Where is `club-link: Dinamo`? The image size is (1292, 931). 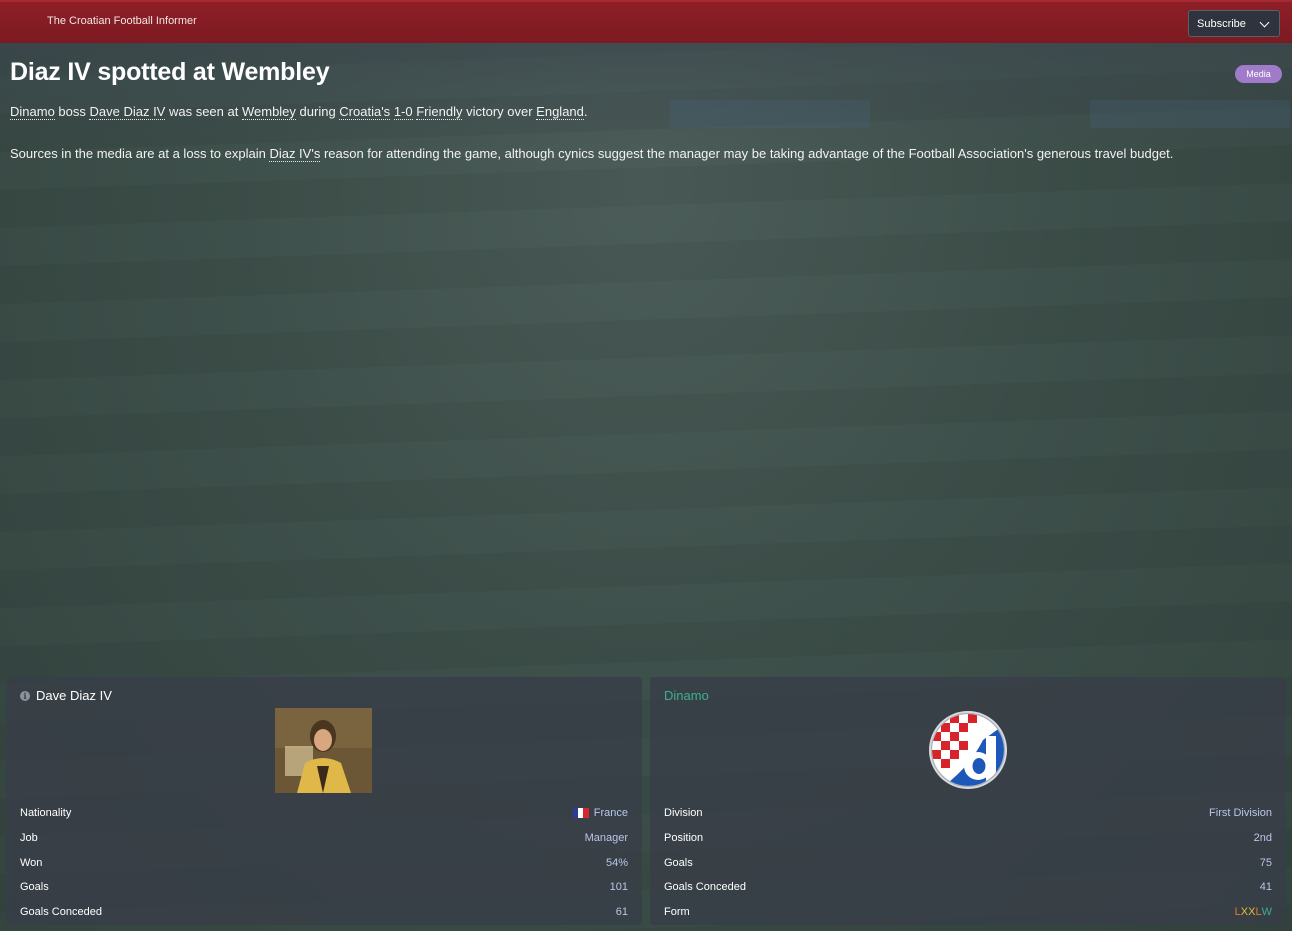
club-link: Dinamo is located at coordinates (32, 112).